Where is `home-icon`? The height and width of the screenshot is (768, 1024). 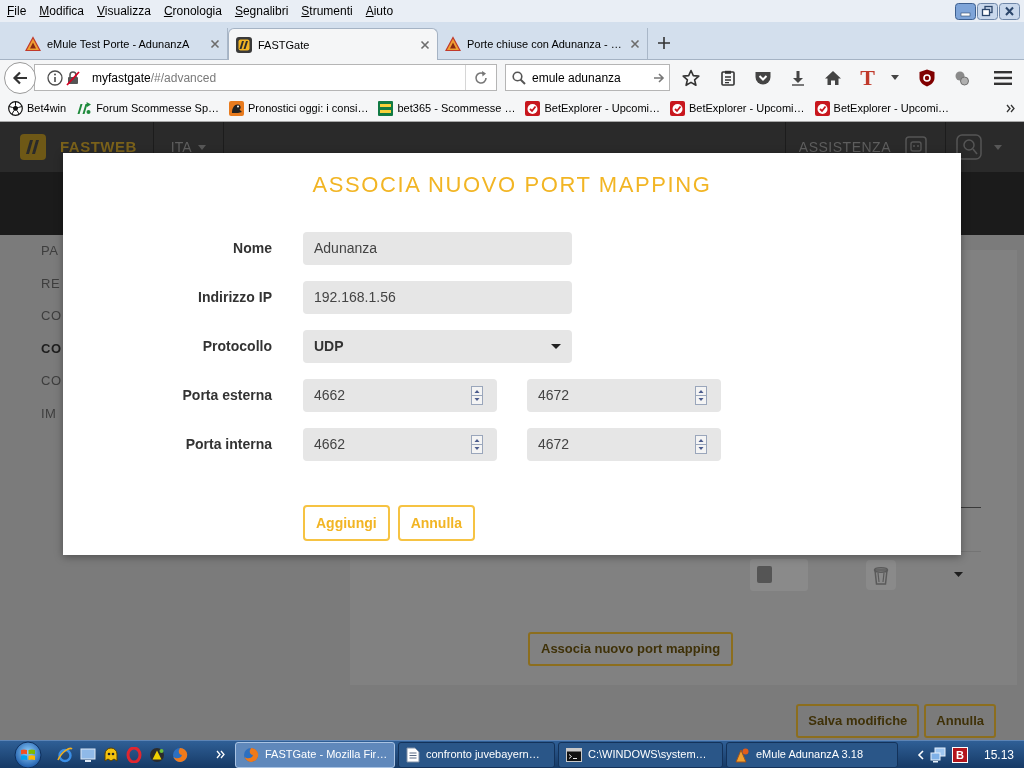
home-icon is located at coordinates (832, 77).